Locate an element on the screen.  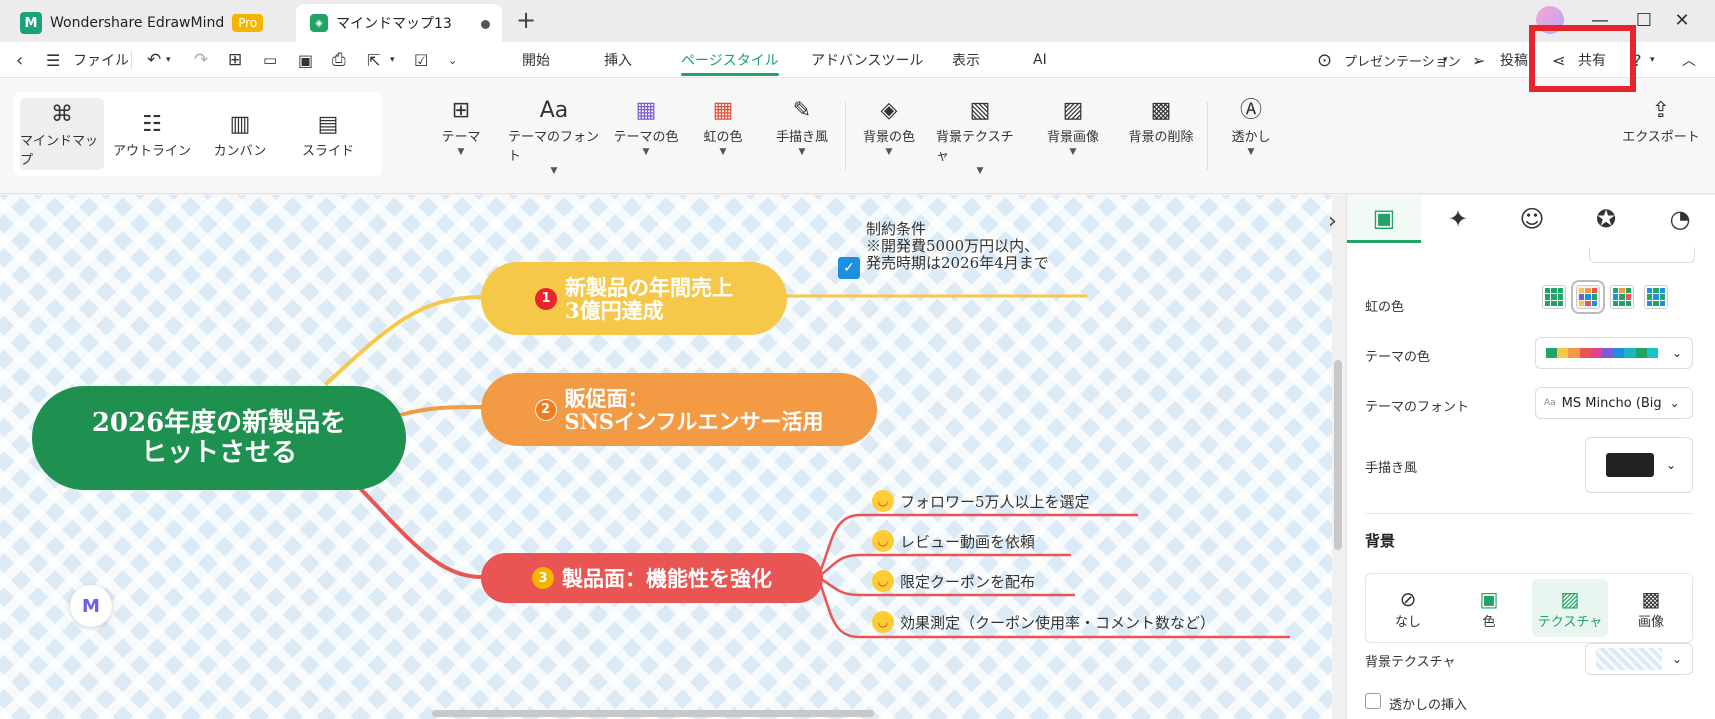
callout-icon: ✓ is located at coordinates (849, 268).